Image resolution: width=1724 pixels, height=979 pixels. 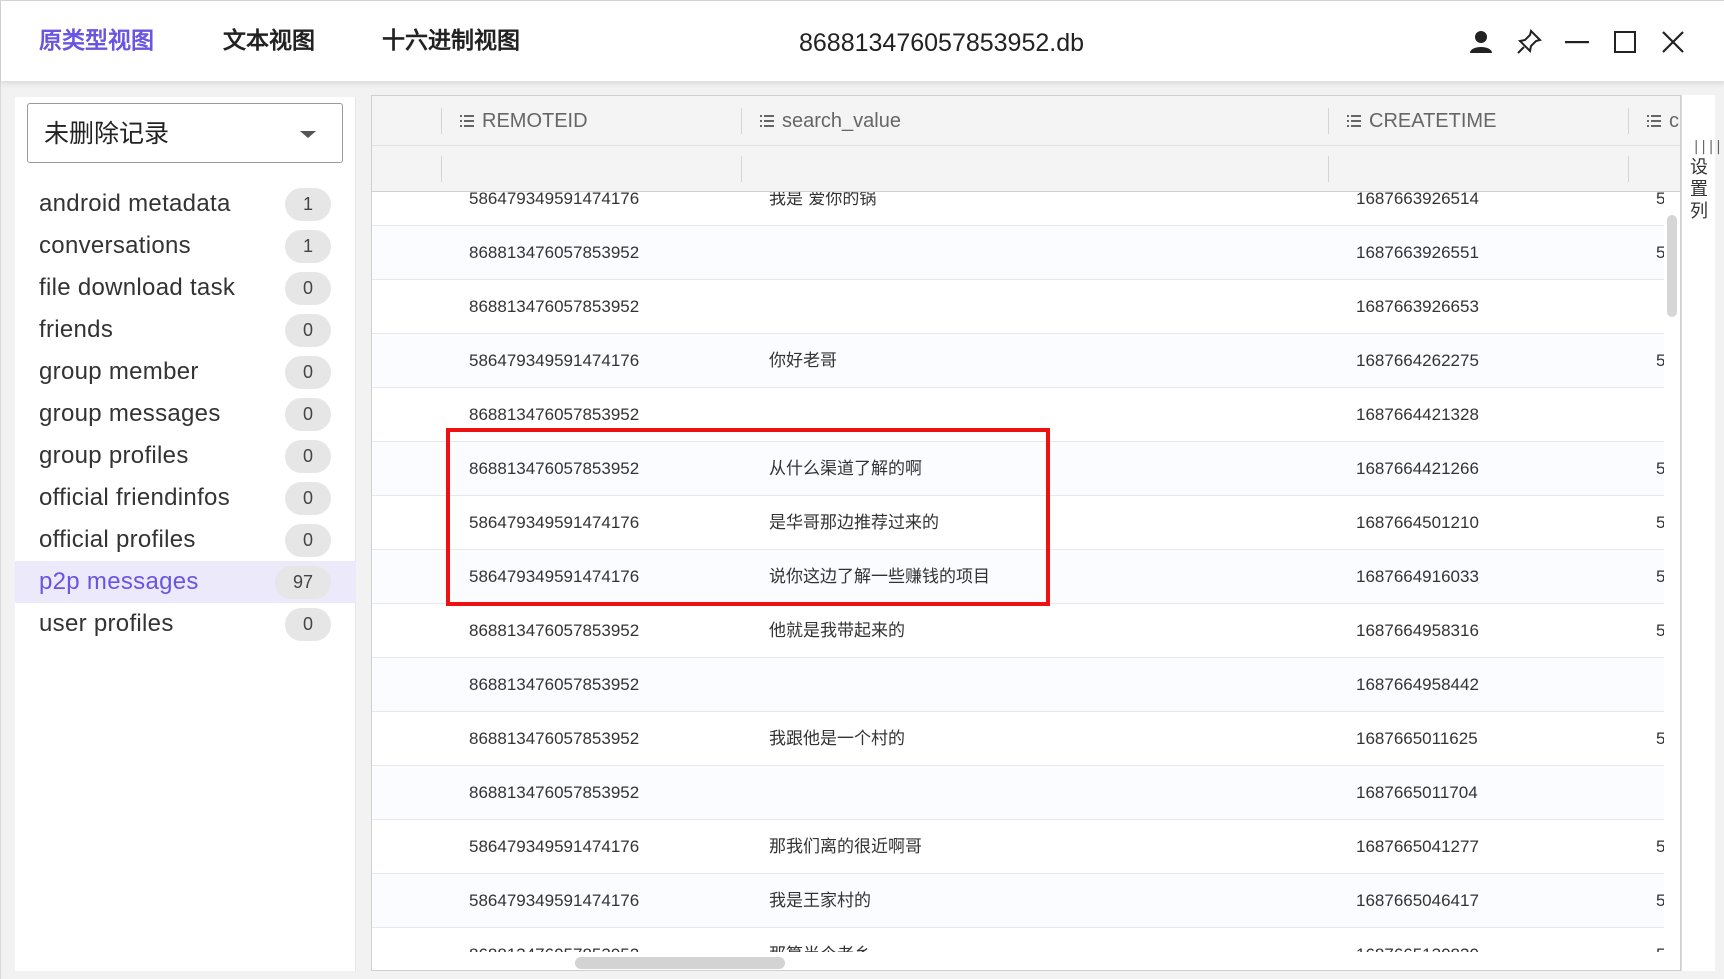 I want to click on user-icon, so click(x=1481, y=42).